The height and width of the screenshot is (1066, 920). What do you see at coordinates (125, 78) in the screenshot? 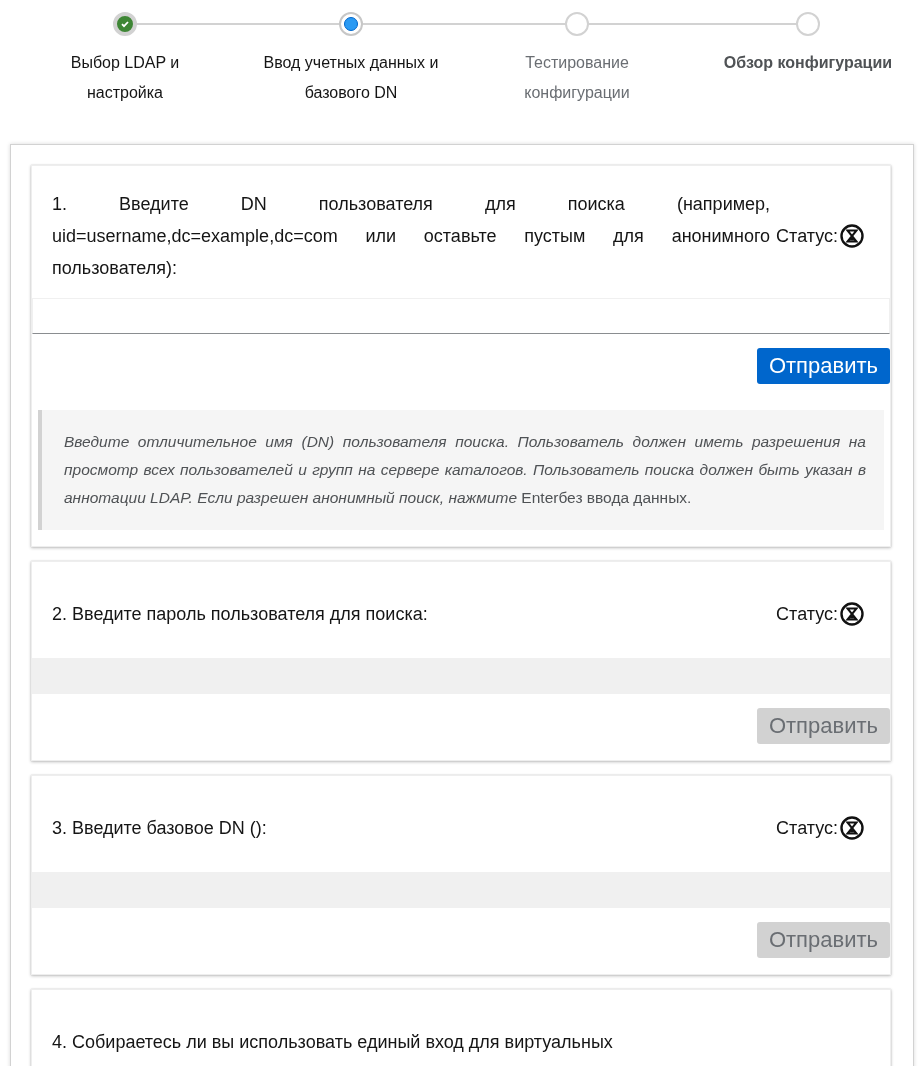
I see `step-label: Выбор LDAP и настройка` at bounding box center [125, 78].